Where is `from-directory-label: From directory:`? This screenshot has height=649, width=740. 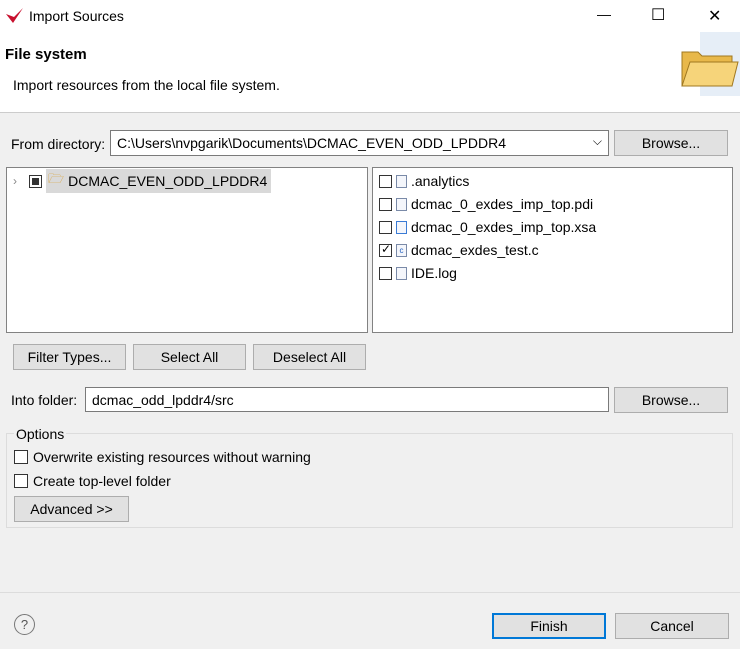 from-directory-label: From directory: is located at coordinates (58, 144).